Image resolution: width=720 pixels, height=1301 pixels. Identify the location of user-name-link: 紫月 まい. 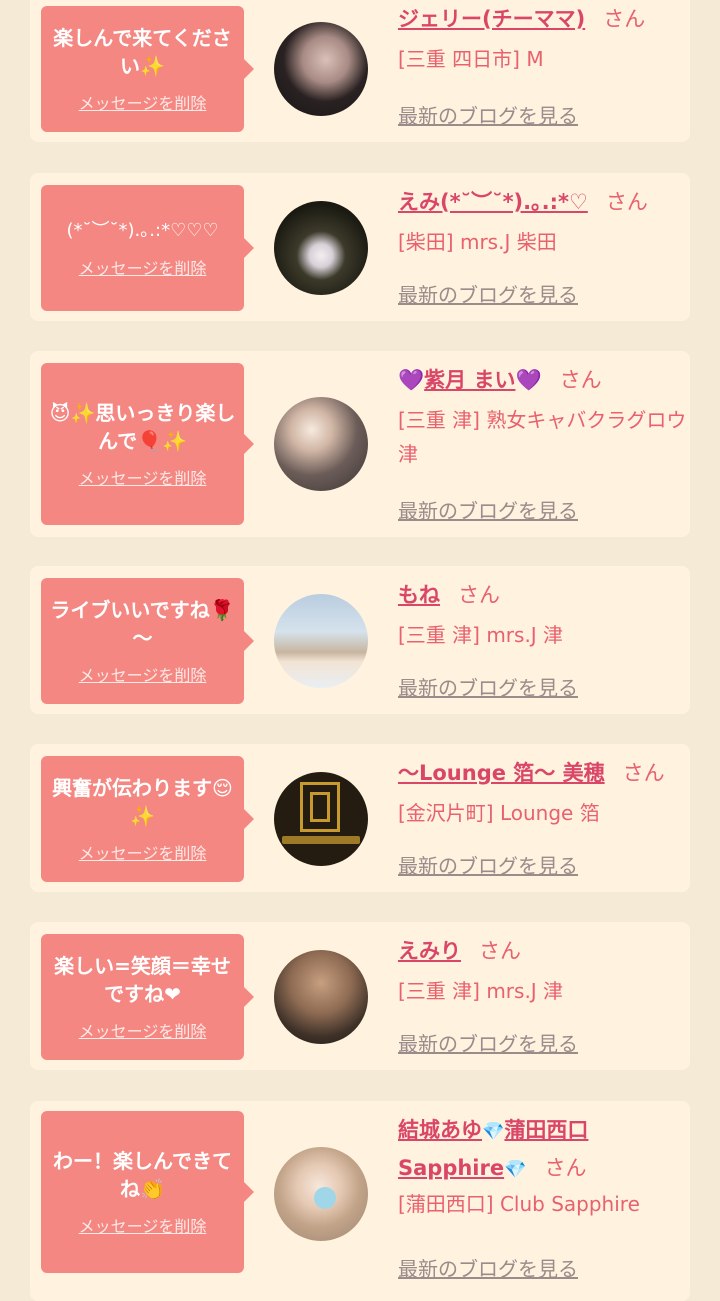
(469, 380).